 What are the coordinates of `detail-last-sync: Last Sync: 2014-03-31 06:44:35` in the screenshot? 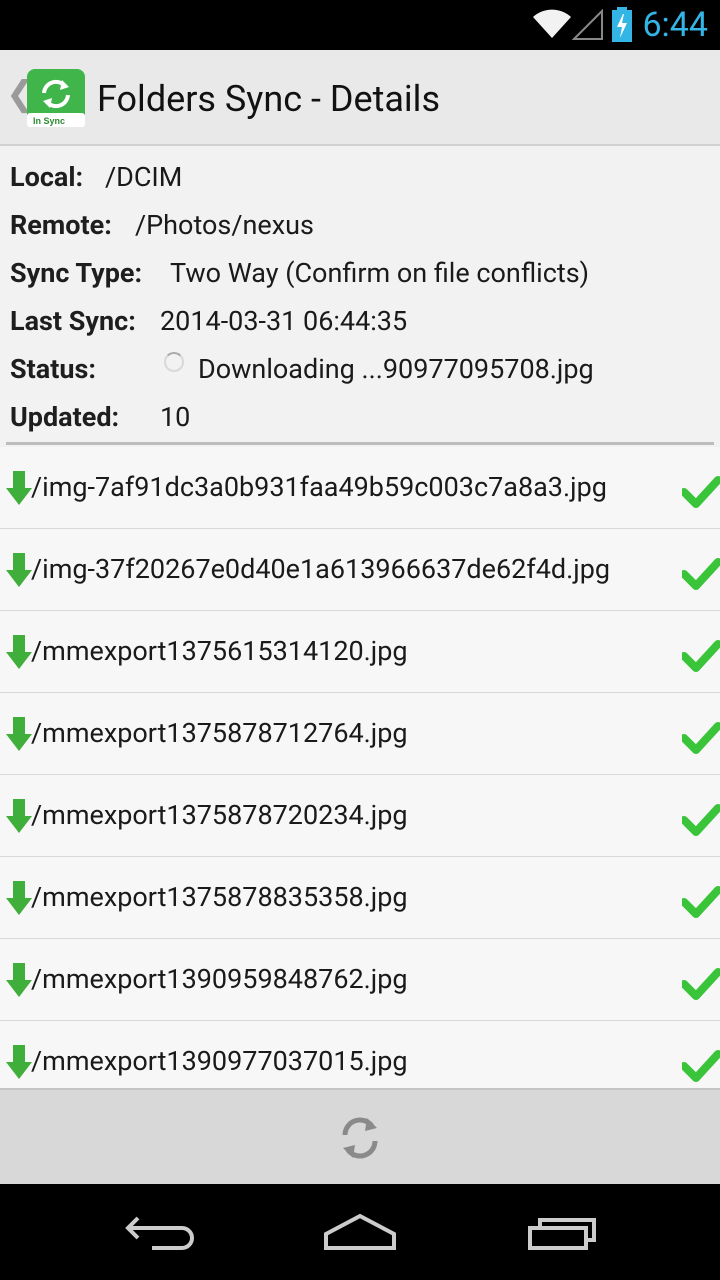 It's located at (360, 321).